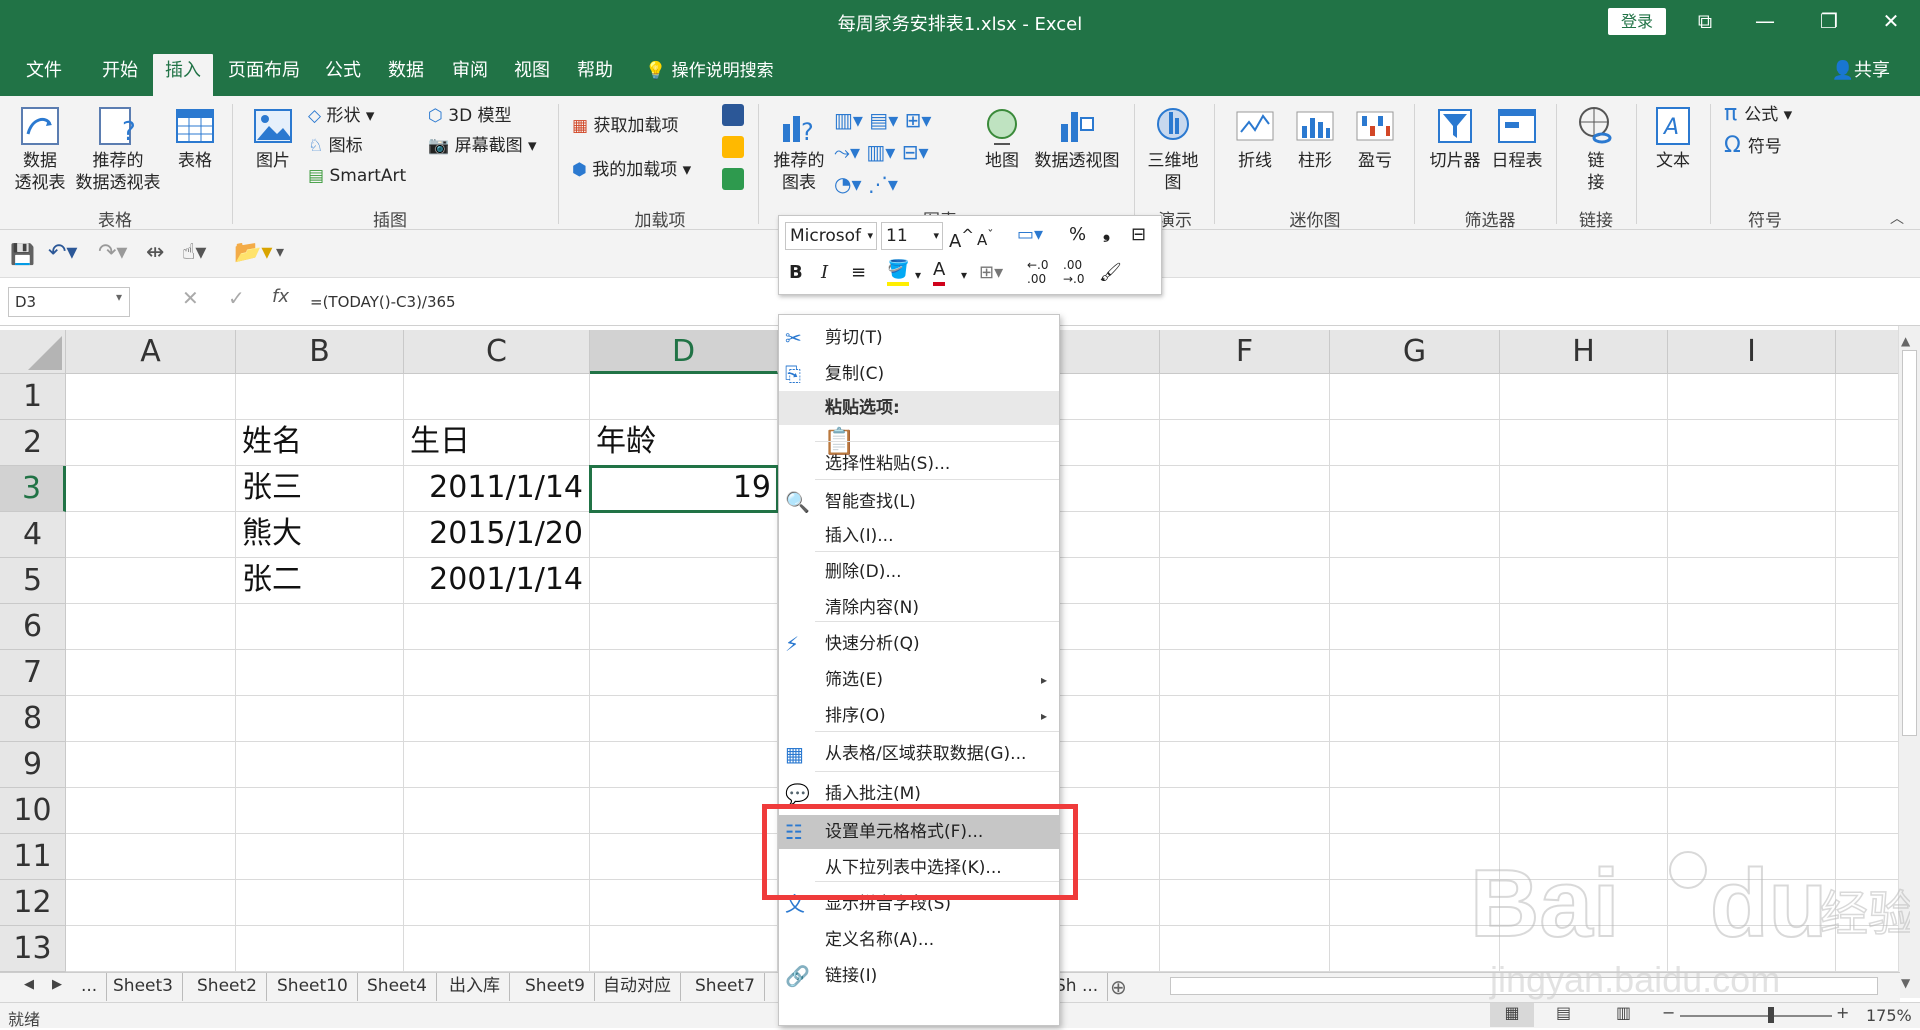 The width and height of the screenshot is (1920, 1030). Describe the element at coordinates (335, 146) in the screenshot. I see `icons-button: ♘ 图标` at that location.